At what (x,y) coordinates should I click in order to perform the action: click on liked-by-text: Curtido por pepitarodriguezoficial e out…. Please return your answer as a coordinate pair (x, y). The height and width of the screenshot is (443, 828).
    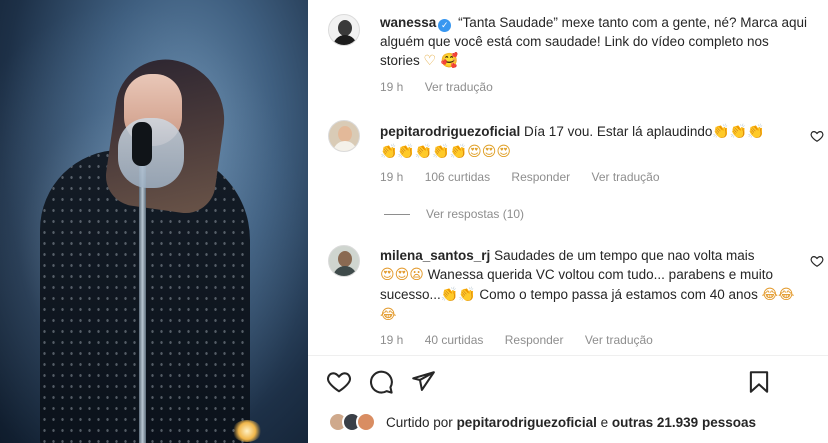
    Looking at the image, I should click on (571, 422).